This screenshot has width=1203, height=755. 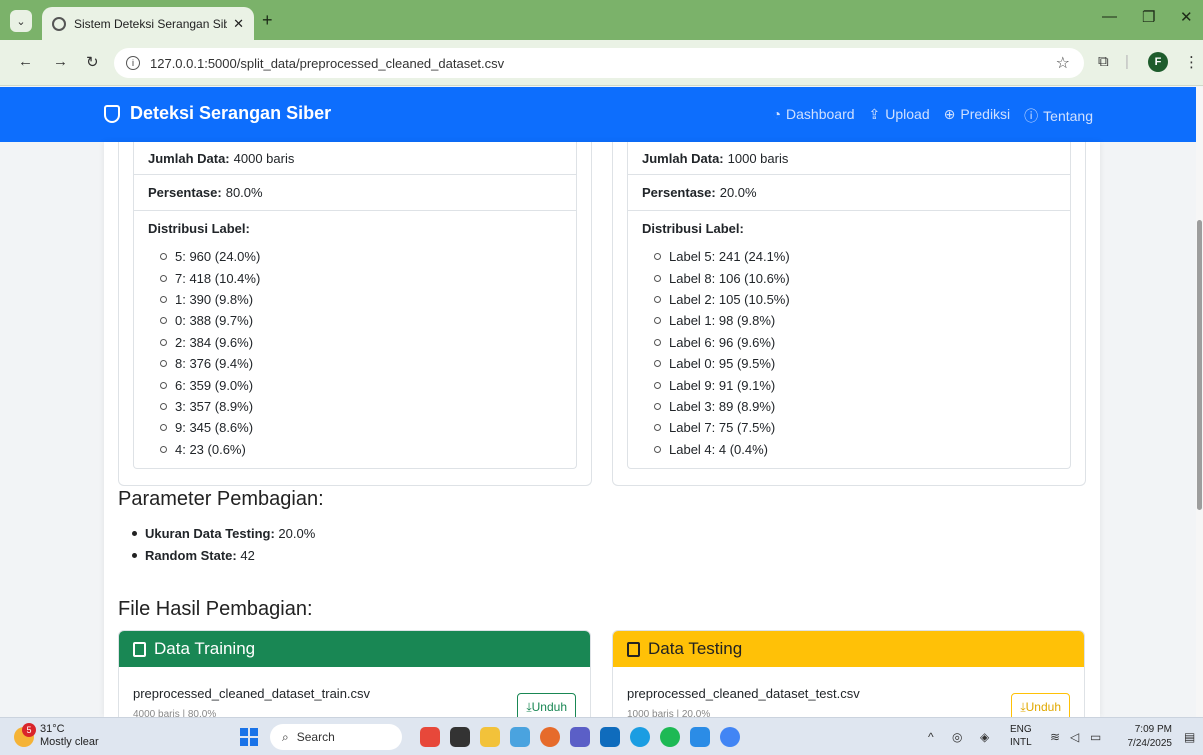 What do you see at coordinates (520, 737) in the screenshot?
I see `copilot-icon` at bounding box center [520, 737].